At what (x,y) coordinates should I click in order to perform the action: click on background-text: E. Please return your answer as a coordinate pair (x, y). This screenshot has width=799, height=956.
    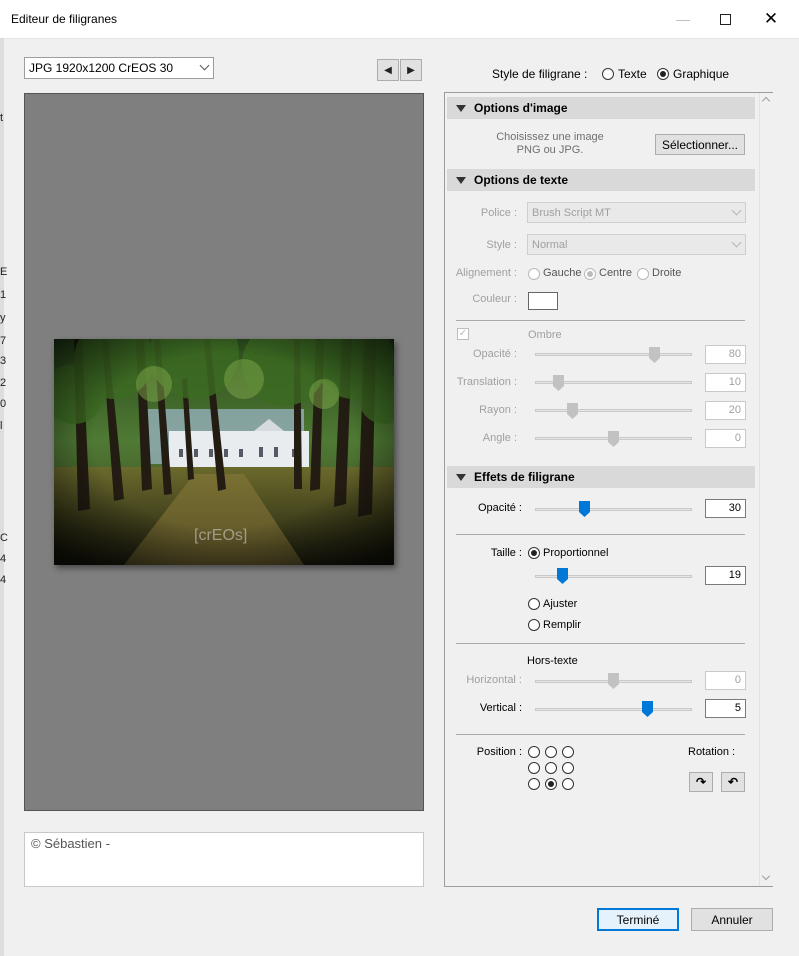
    Looking at the image, I should click on (4, 272).